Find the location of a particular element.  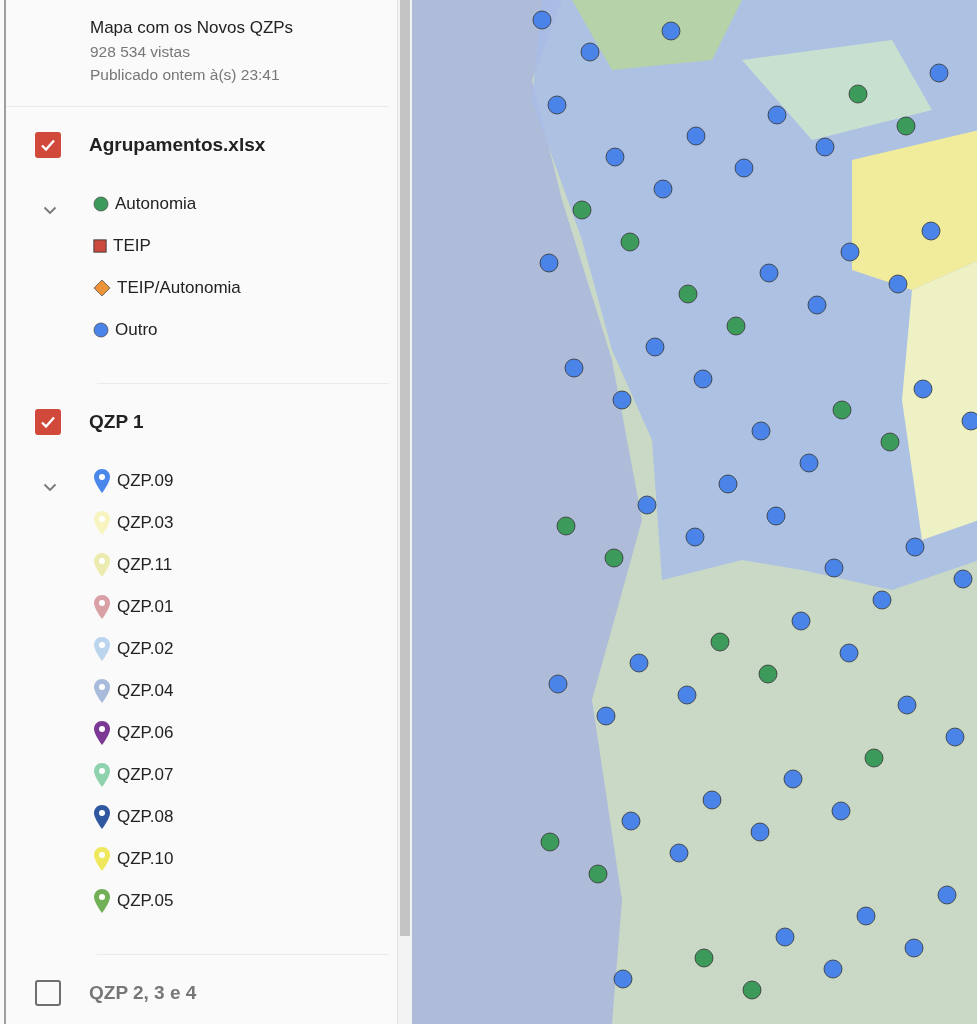

view-count: 928 534 vistas is located at coordinates (140, 52).